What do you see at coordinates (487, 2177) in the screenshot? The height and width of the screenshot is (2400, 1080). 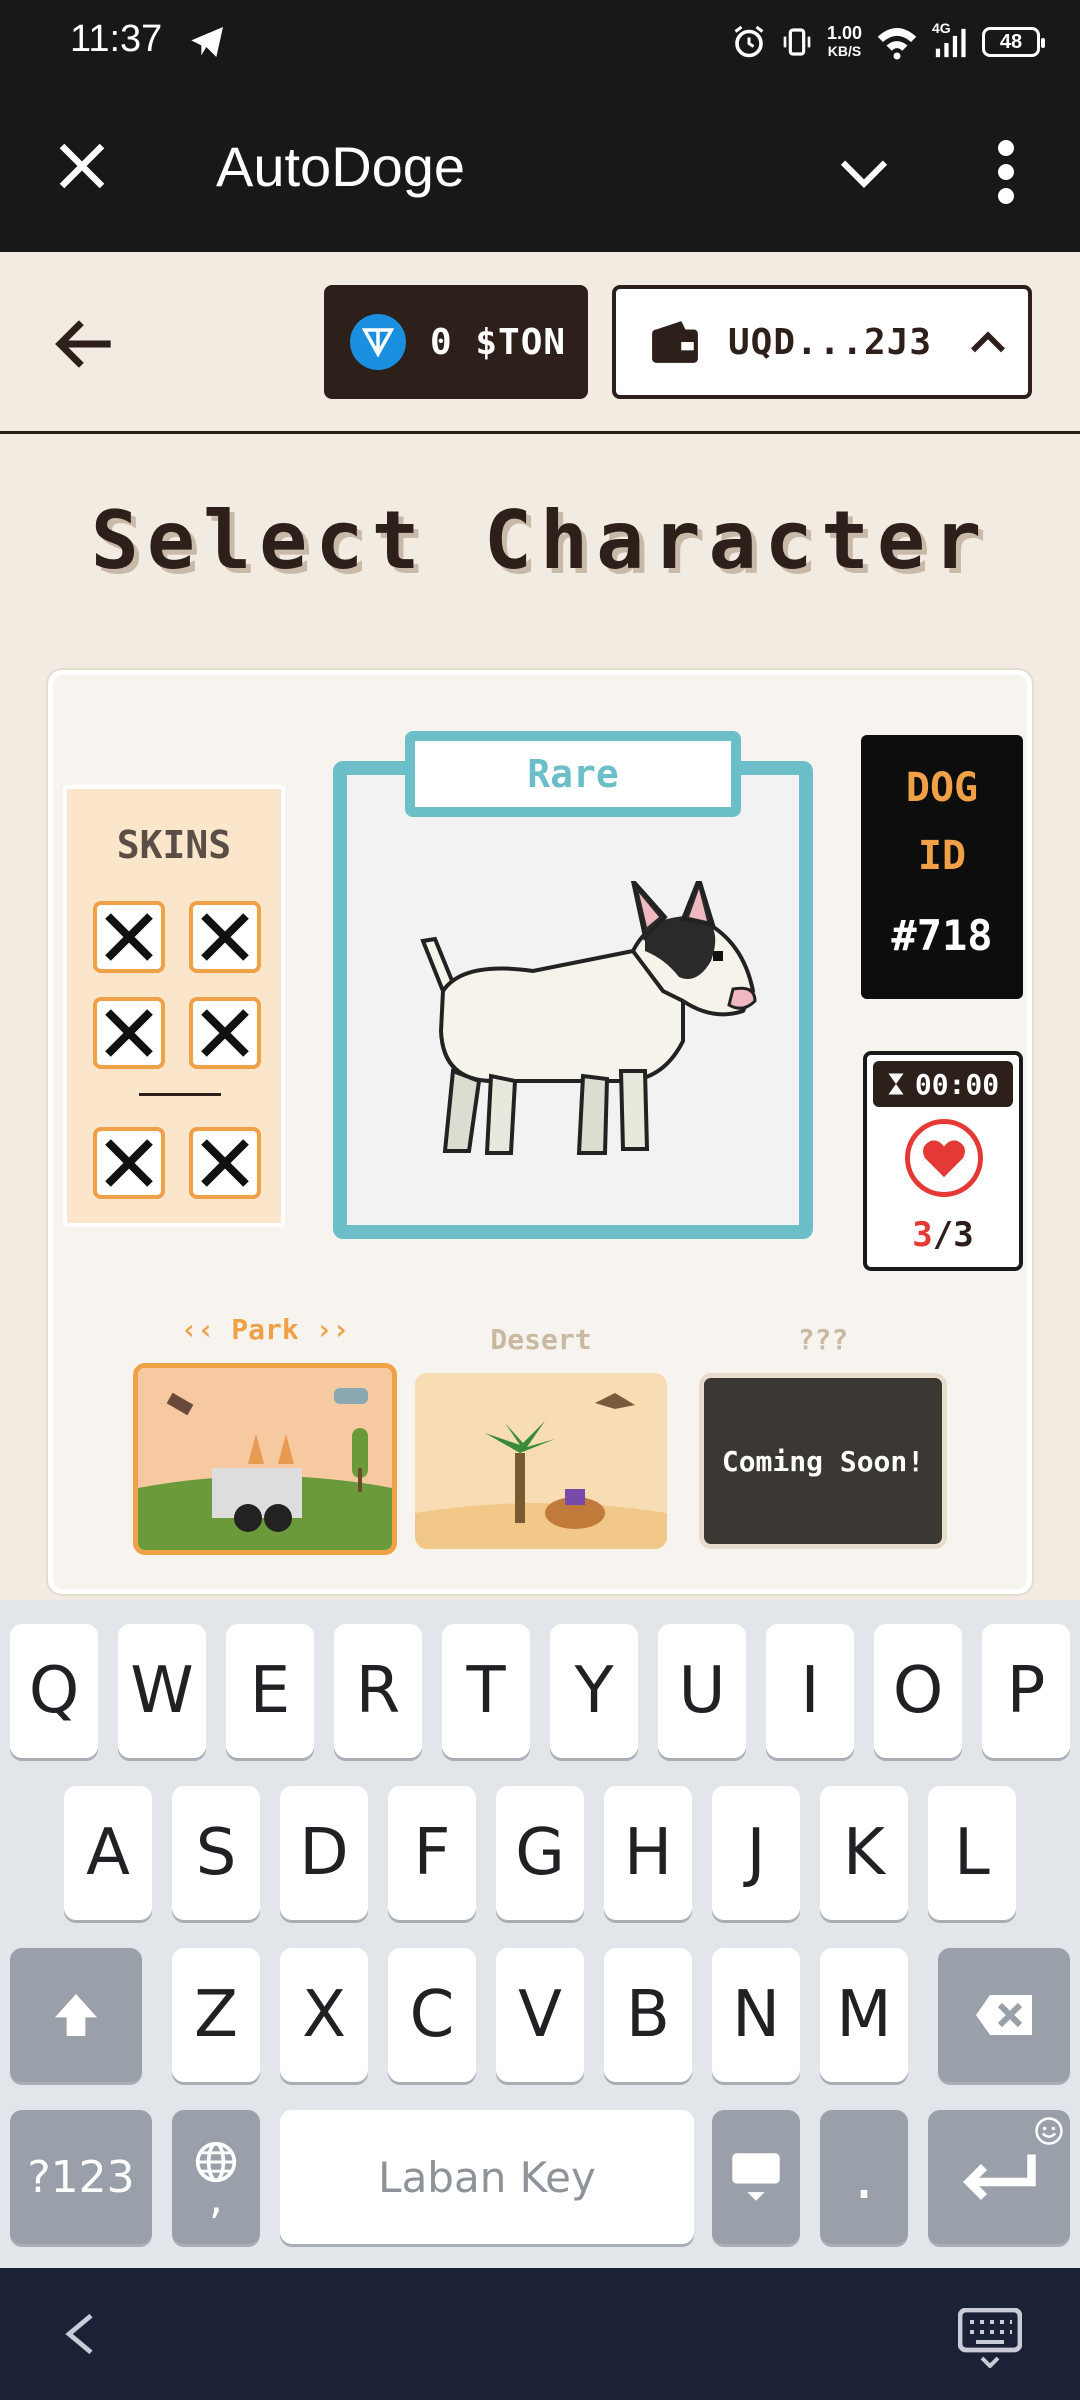 I see `space-bar: Laban Key` at bounding box center [487, 2177].